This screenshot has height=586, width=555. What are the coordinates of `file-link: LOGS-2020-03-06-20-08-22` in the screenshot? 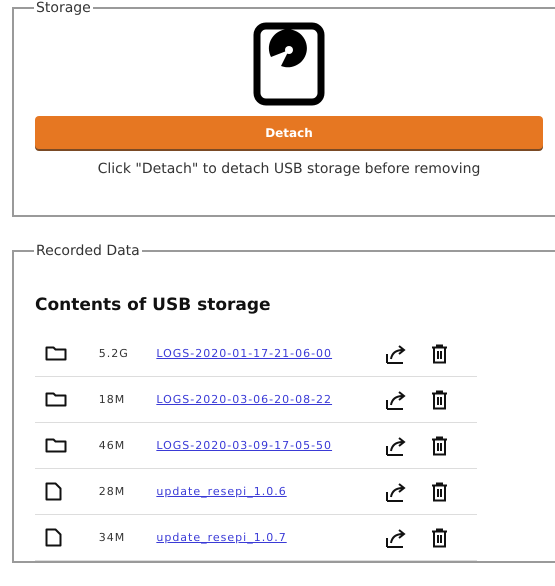 It's located at (270, 399).